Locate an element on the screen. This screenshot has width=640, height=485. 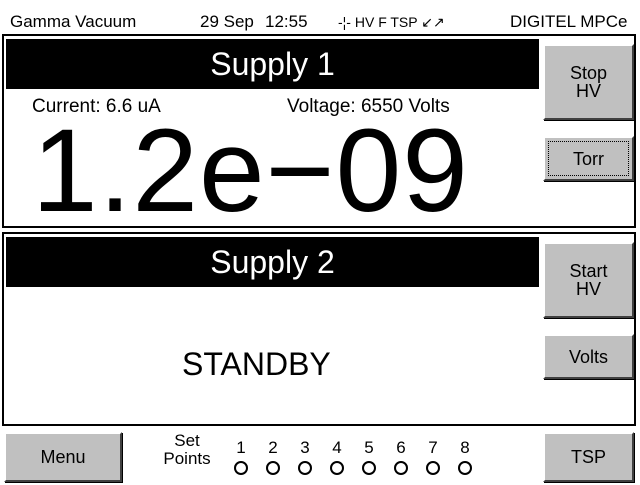
setpoint-2-number: 2 is located at coordinates (273, 447).